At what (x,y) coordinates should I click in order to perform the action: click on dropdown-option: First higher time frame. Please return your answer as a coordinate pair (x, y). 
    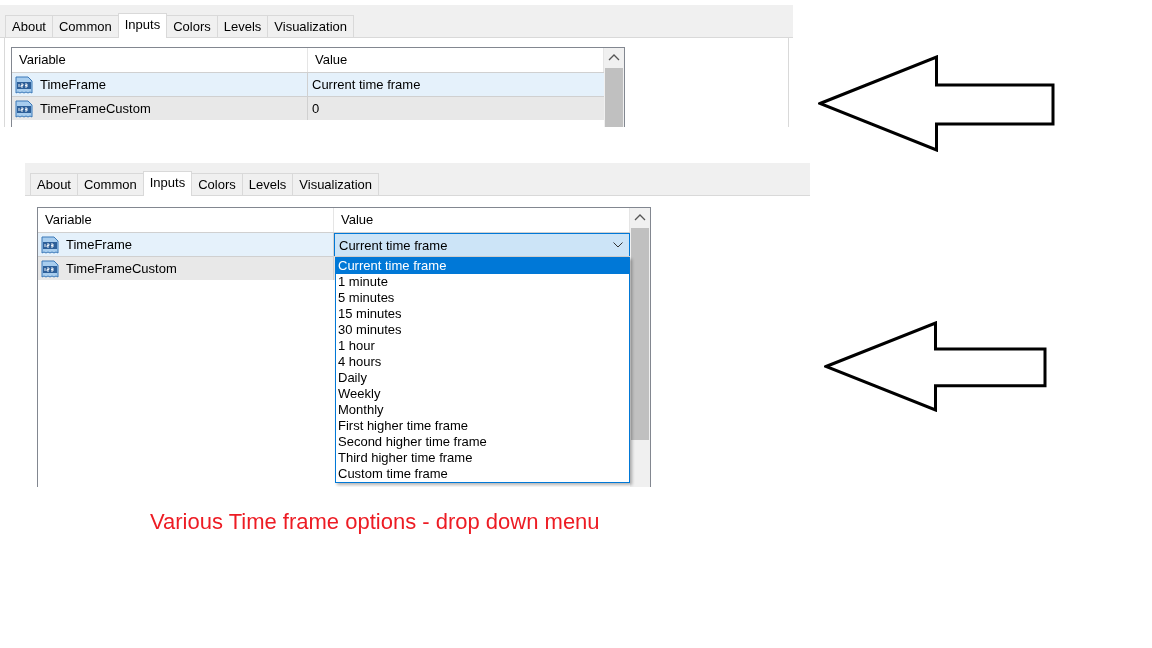
    Looking at the image, I should click on (482, 426).